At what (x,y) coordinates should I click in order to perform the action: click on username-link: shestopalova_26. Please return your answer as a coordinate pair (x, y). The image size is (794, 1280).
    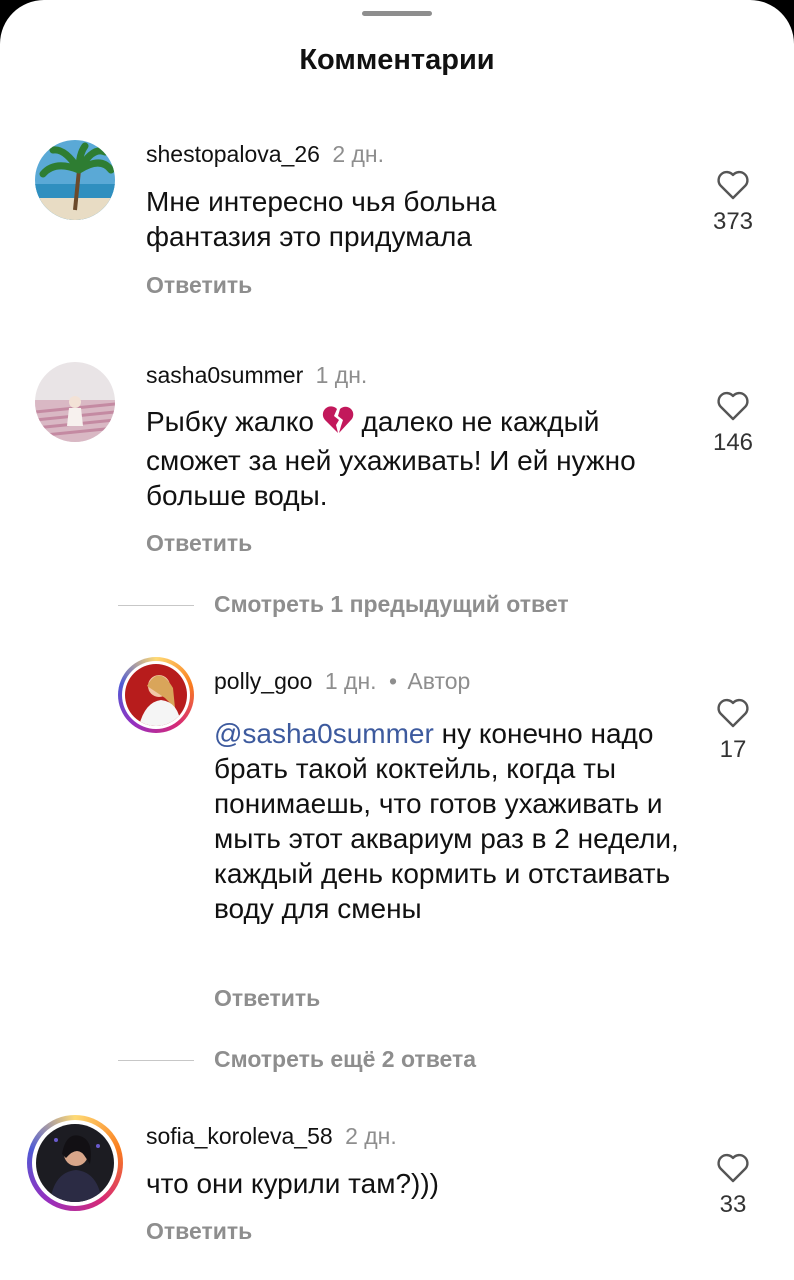
    Looking at the image, I should click on (233, 154).